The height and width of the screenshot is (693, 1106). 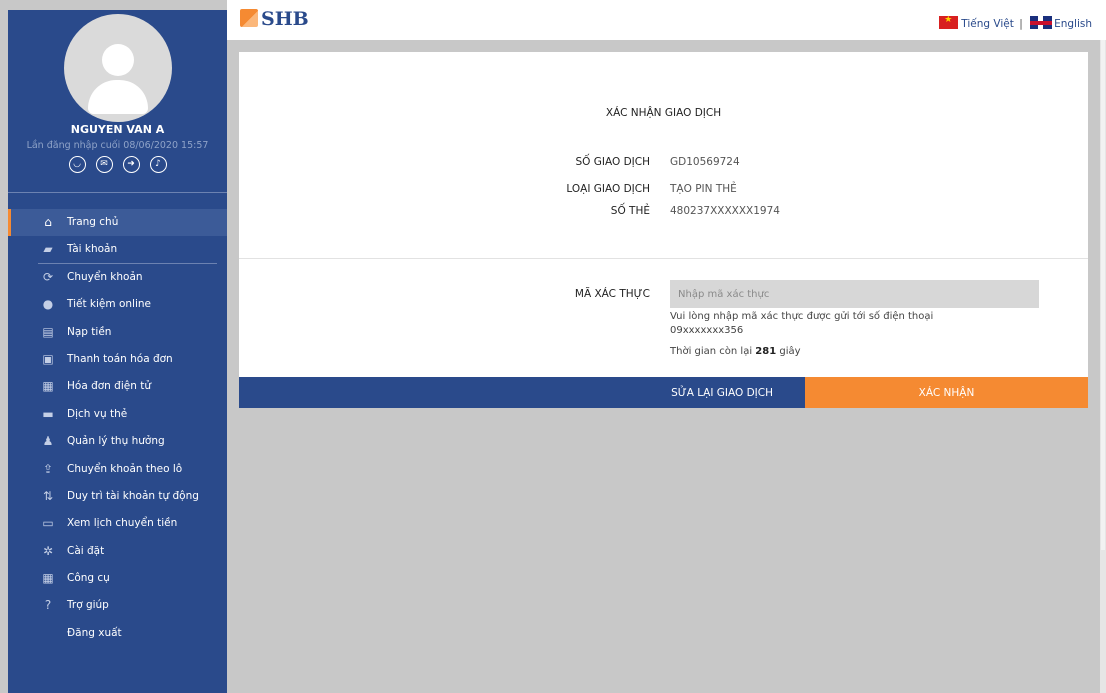 I want to click on sidebar-item-account: ▰ Tài khoản, so click(x=117, y=250).